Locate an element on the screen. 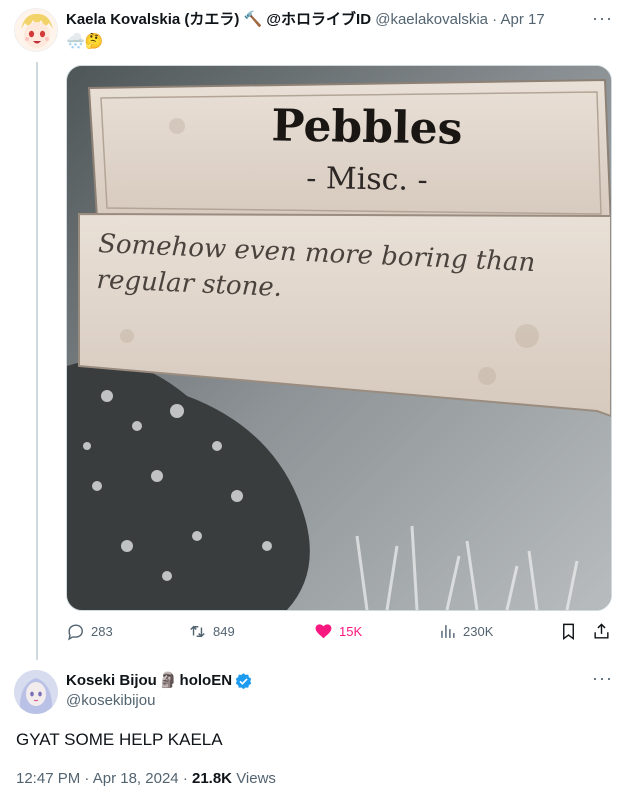 The image size is (638, 789). author-name-row: Koseki Bijou 🗿 holoEN is located at coordinates (159, 681).